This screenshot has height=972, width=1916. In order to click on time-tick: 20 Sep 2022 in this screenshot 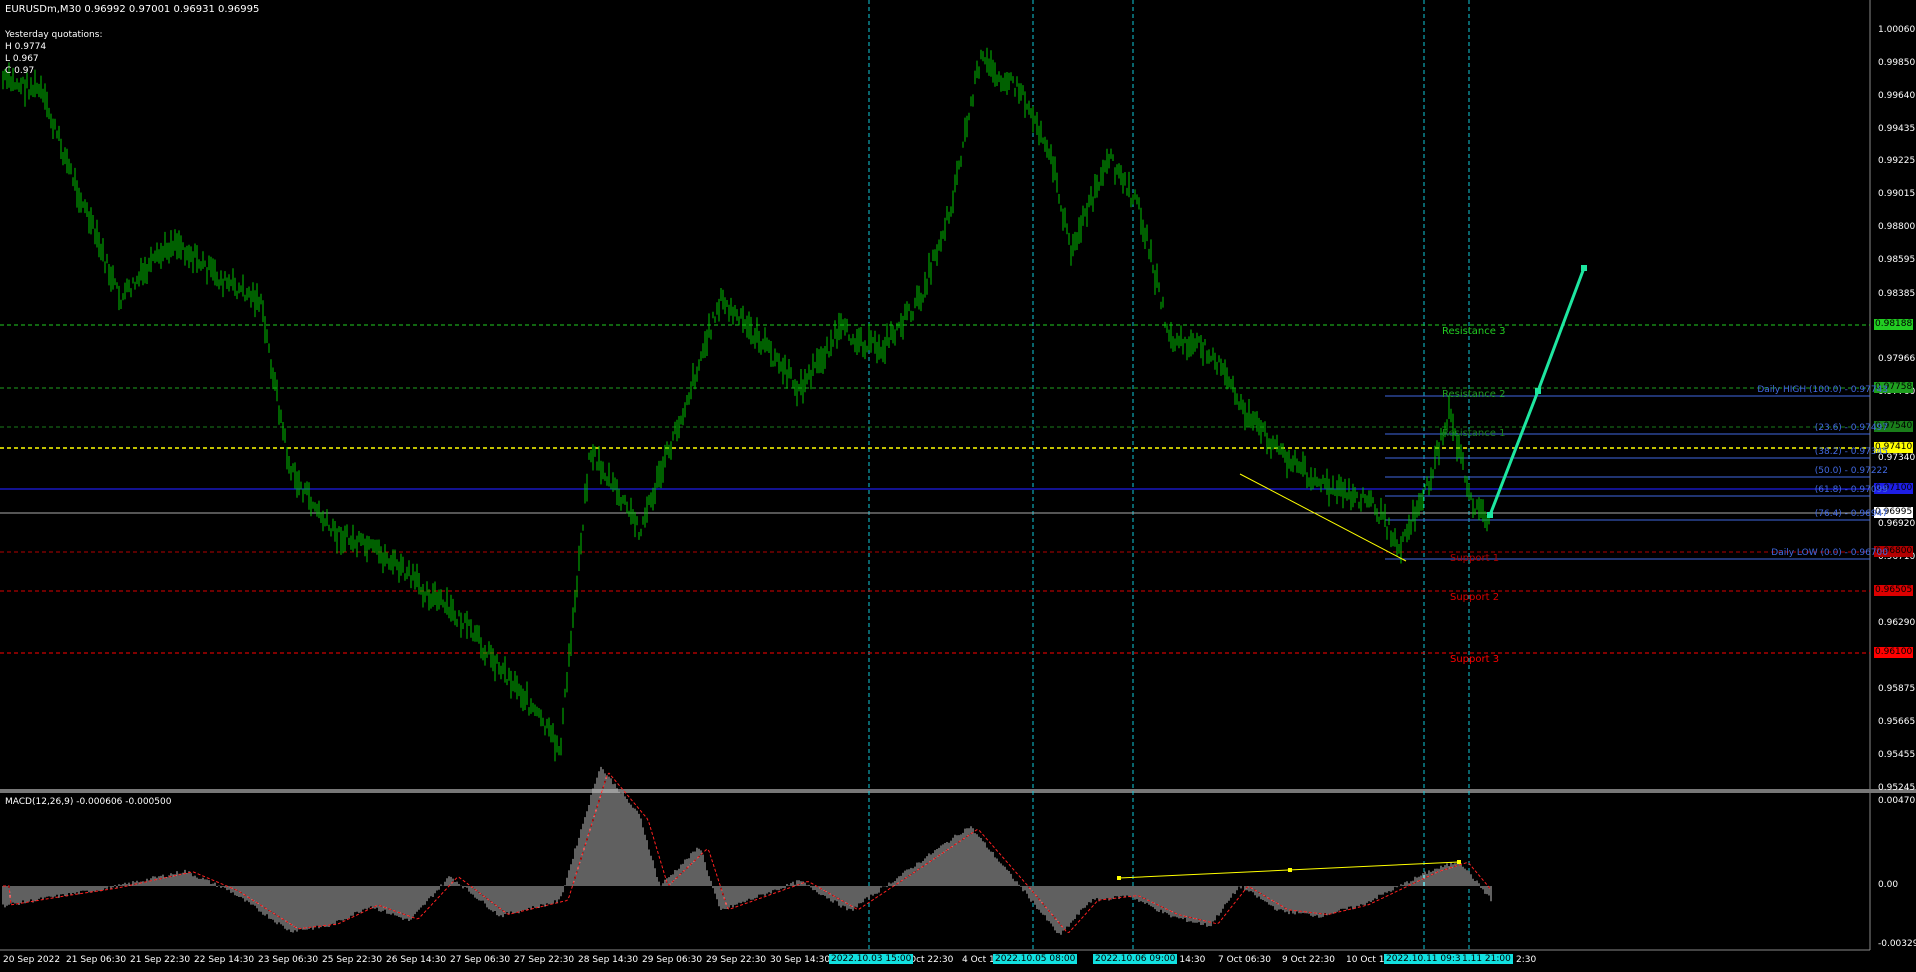, I will do `click(32, 960)`.